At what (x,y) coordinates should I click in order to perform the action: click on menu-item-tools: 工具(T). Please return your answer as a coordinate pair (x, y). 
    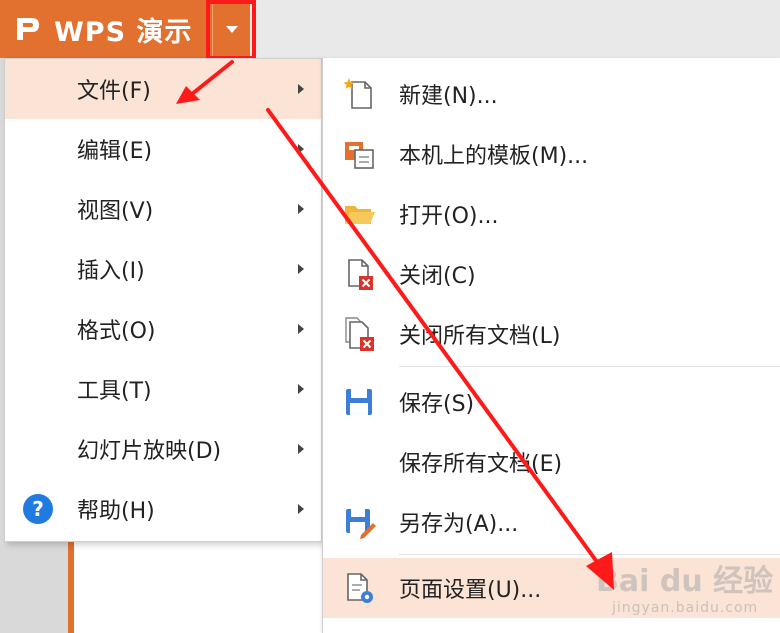
    Looking at the image, I should click on (163, 389).